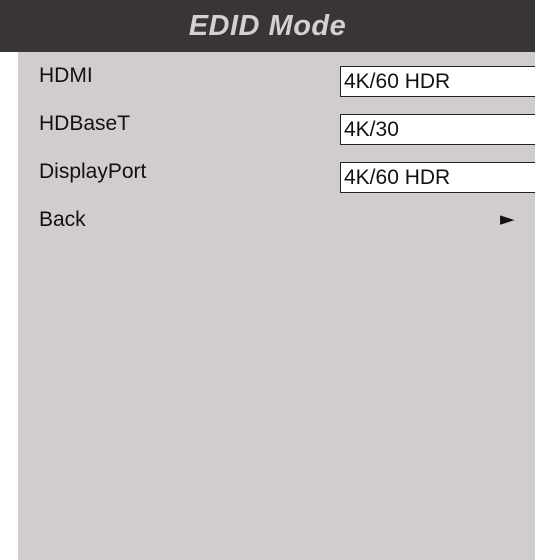 The image size is (535, 560). Describe the element at coordinates (9, 306) in the screenshot. I see `left-border` at that location.